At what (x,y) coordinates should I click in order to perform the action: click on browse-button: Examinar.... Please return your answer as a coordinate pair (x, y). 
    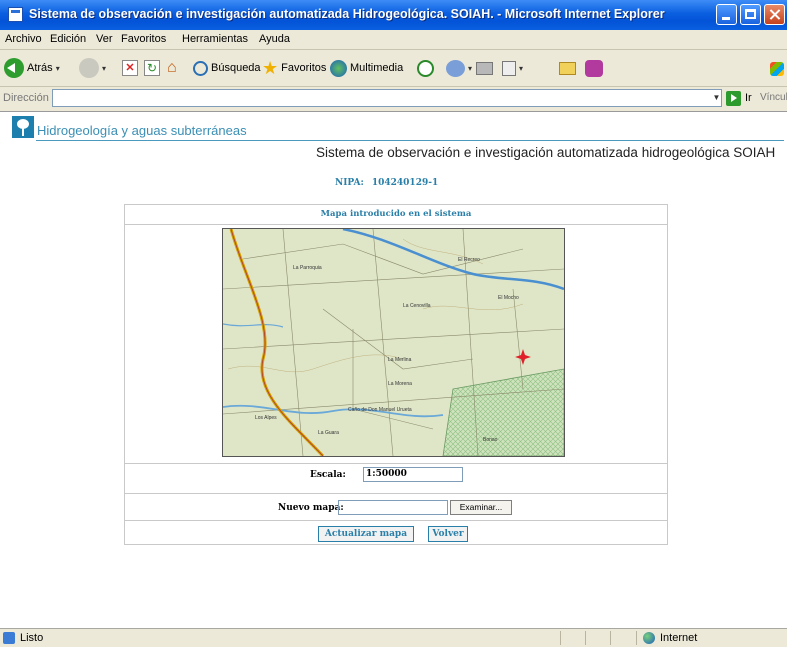
    Looking at the image, I should click on (481, 507).